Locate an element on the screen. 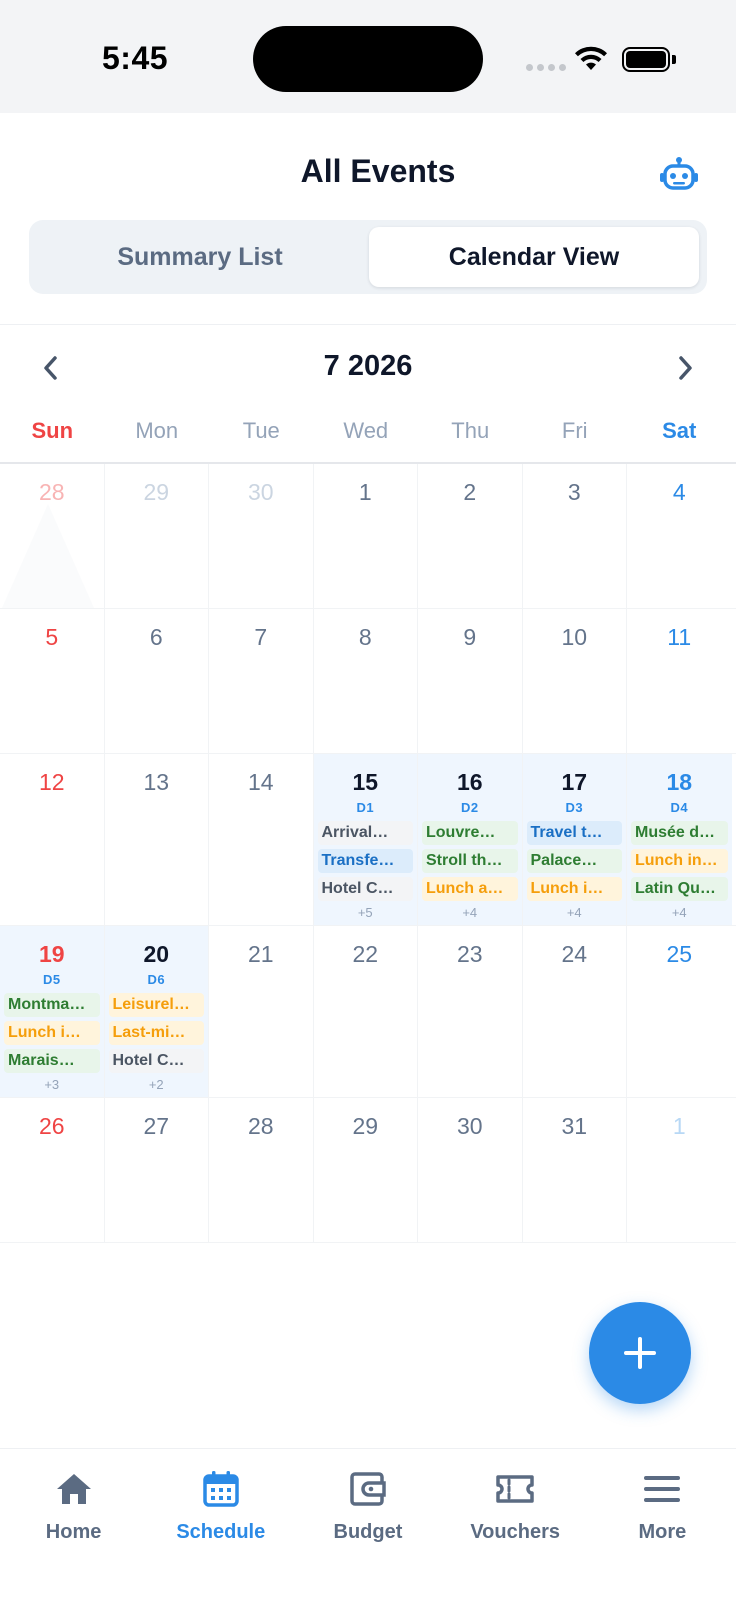  add-event-button is located at coordinates (640, 1353).